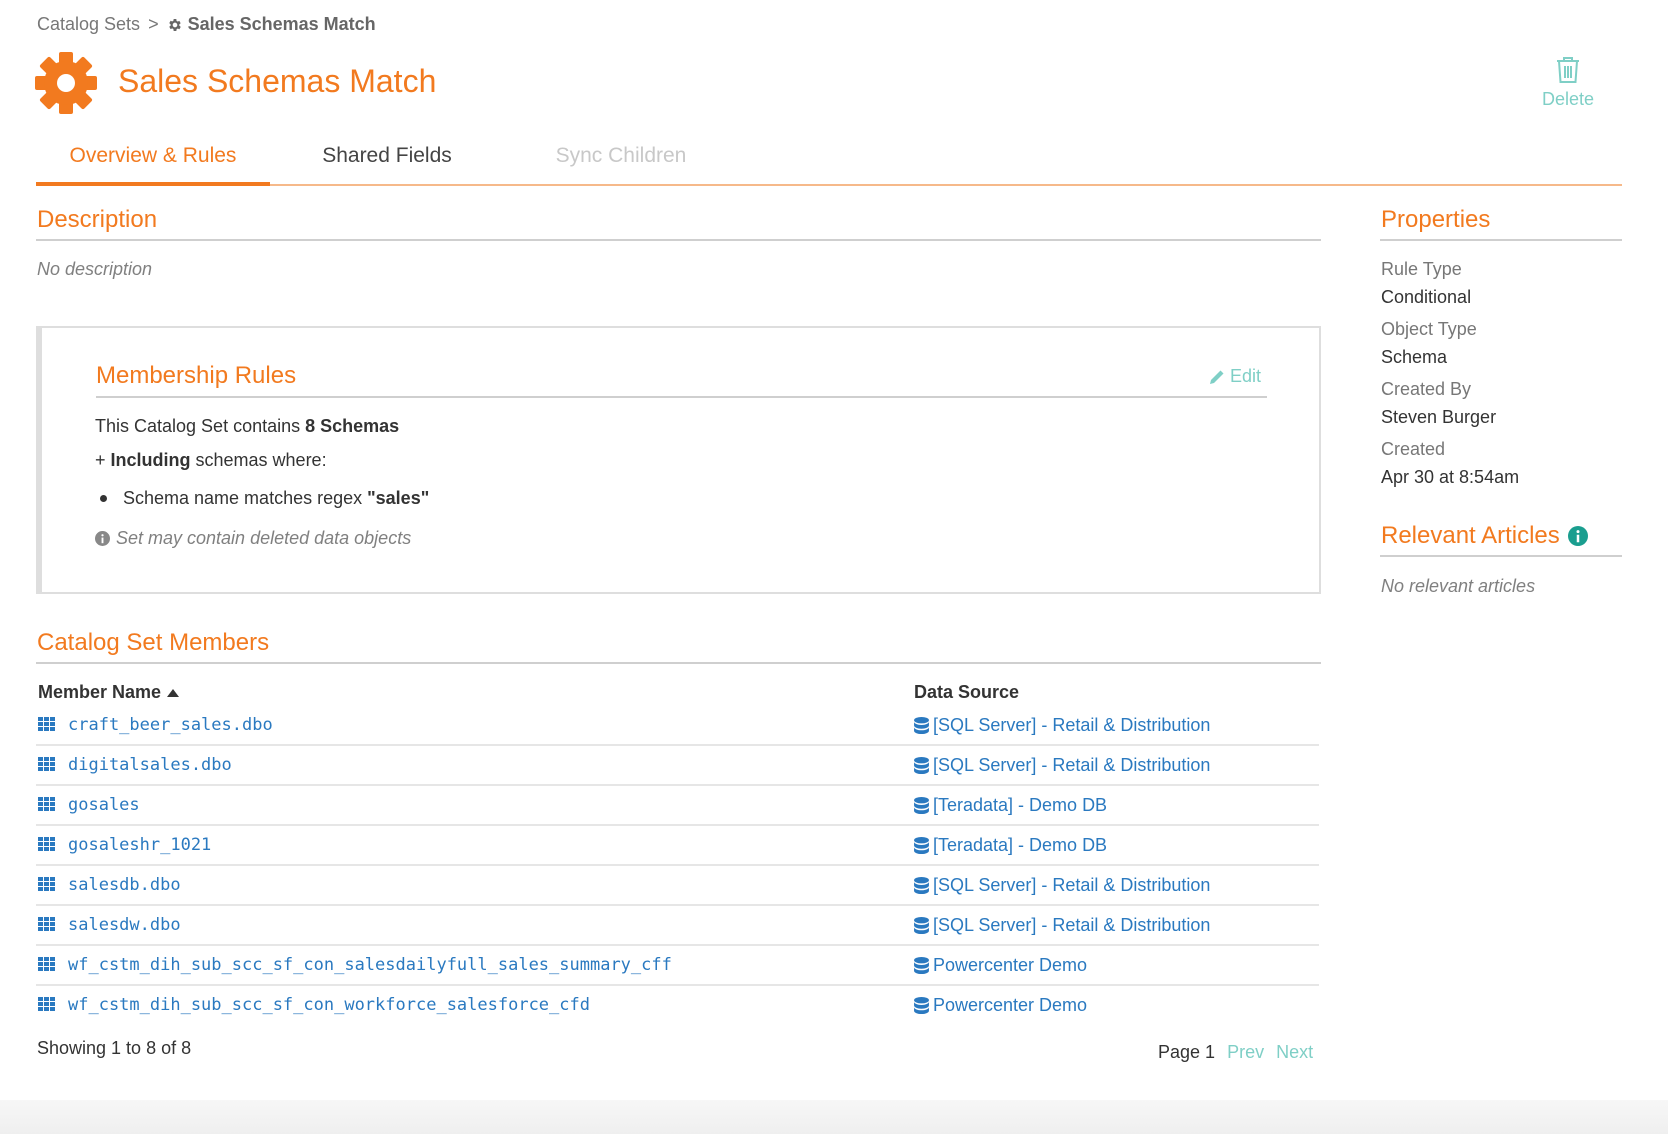  Describe the element at coordinates (196, 375) in the screenshot. I see `membership-rules-title: Membership Rules` at that location.